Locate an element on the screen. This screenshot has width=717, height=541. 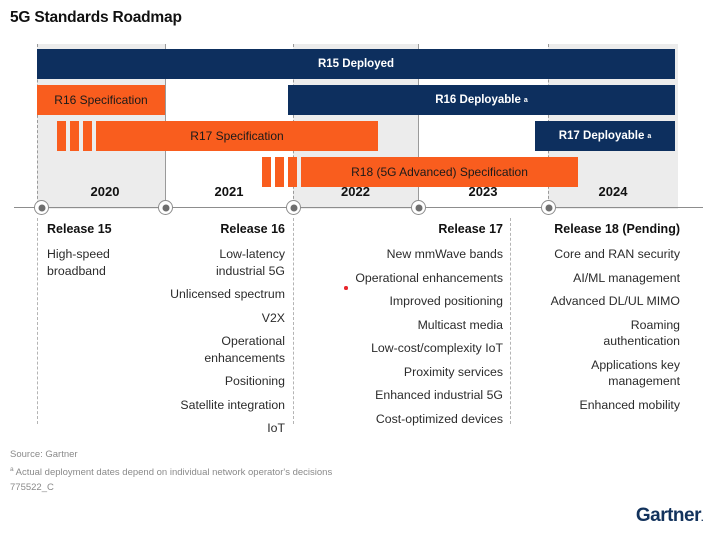
source-note: Source: Gartner is located at coordinates (44, 454).